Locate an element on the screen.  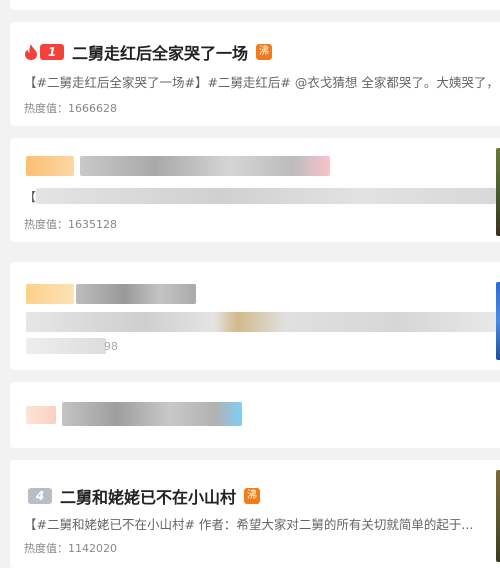
heat-number: 1142020 is located at coordinates (92, 548).